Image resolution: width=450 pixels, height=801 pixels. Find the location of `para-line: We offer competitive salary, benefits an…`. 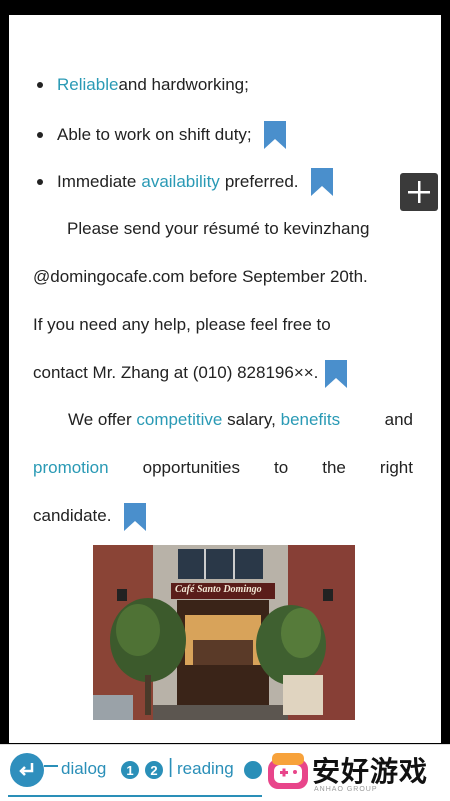

para-line: We offer competitive salary, benefits an… is located at coordinates (223, 420).